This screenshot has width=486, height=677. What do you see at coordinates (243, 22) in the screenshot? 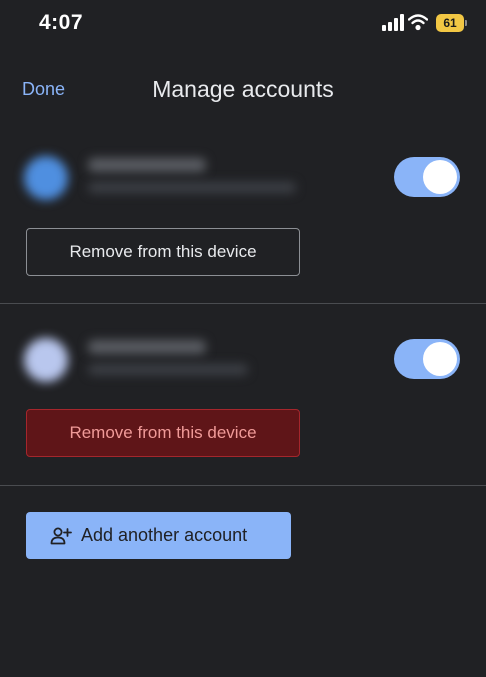
I see `status-bar: 4:07 61` at bounding box center [243, 22].